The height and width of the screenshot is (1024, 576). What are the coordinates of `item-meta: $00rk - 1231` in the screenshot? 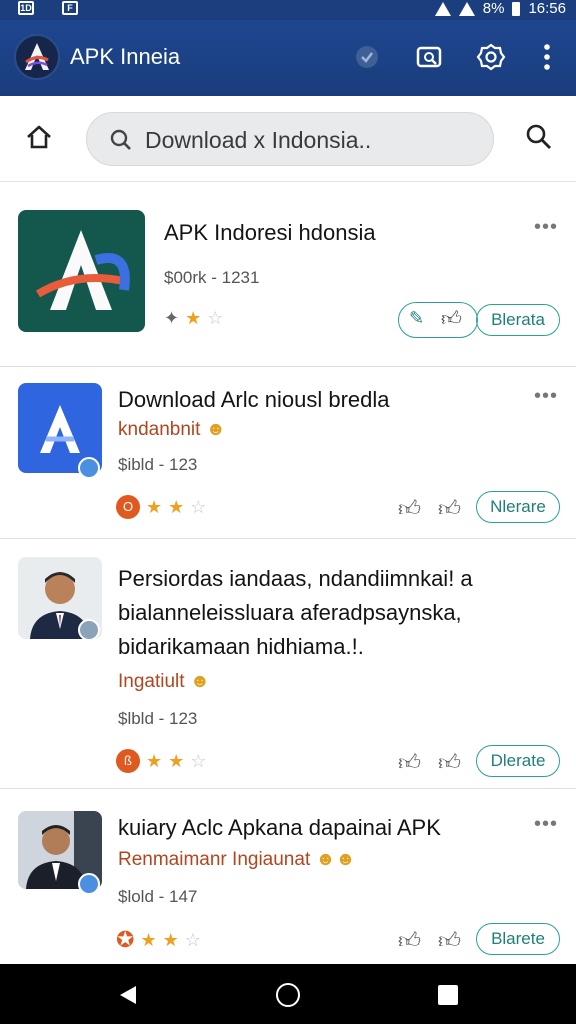 It's located at (212, 277).